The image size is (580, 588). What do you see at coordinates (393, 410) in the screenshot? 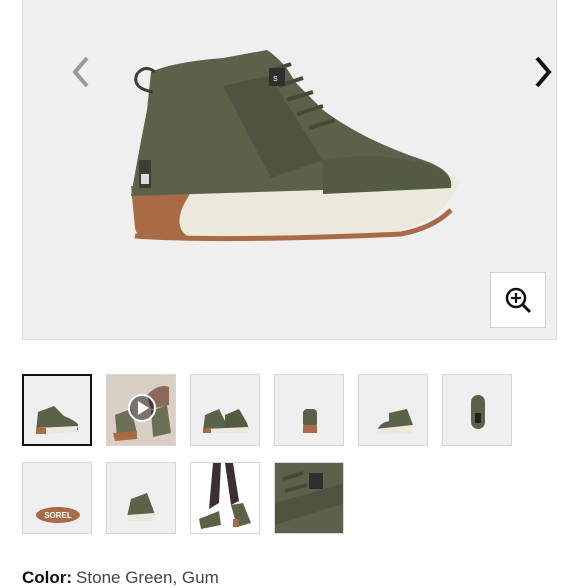
I see `thumbnail-angle-view` at bounding box center [393, 410].